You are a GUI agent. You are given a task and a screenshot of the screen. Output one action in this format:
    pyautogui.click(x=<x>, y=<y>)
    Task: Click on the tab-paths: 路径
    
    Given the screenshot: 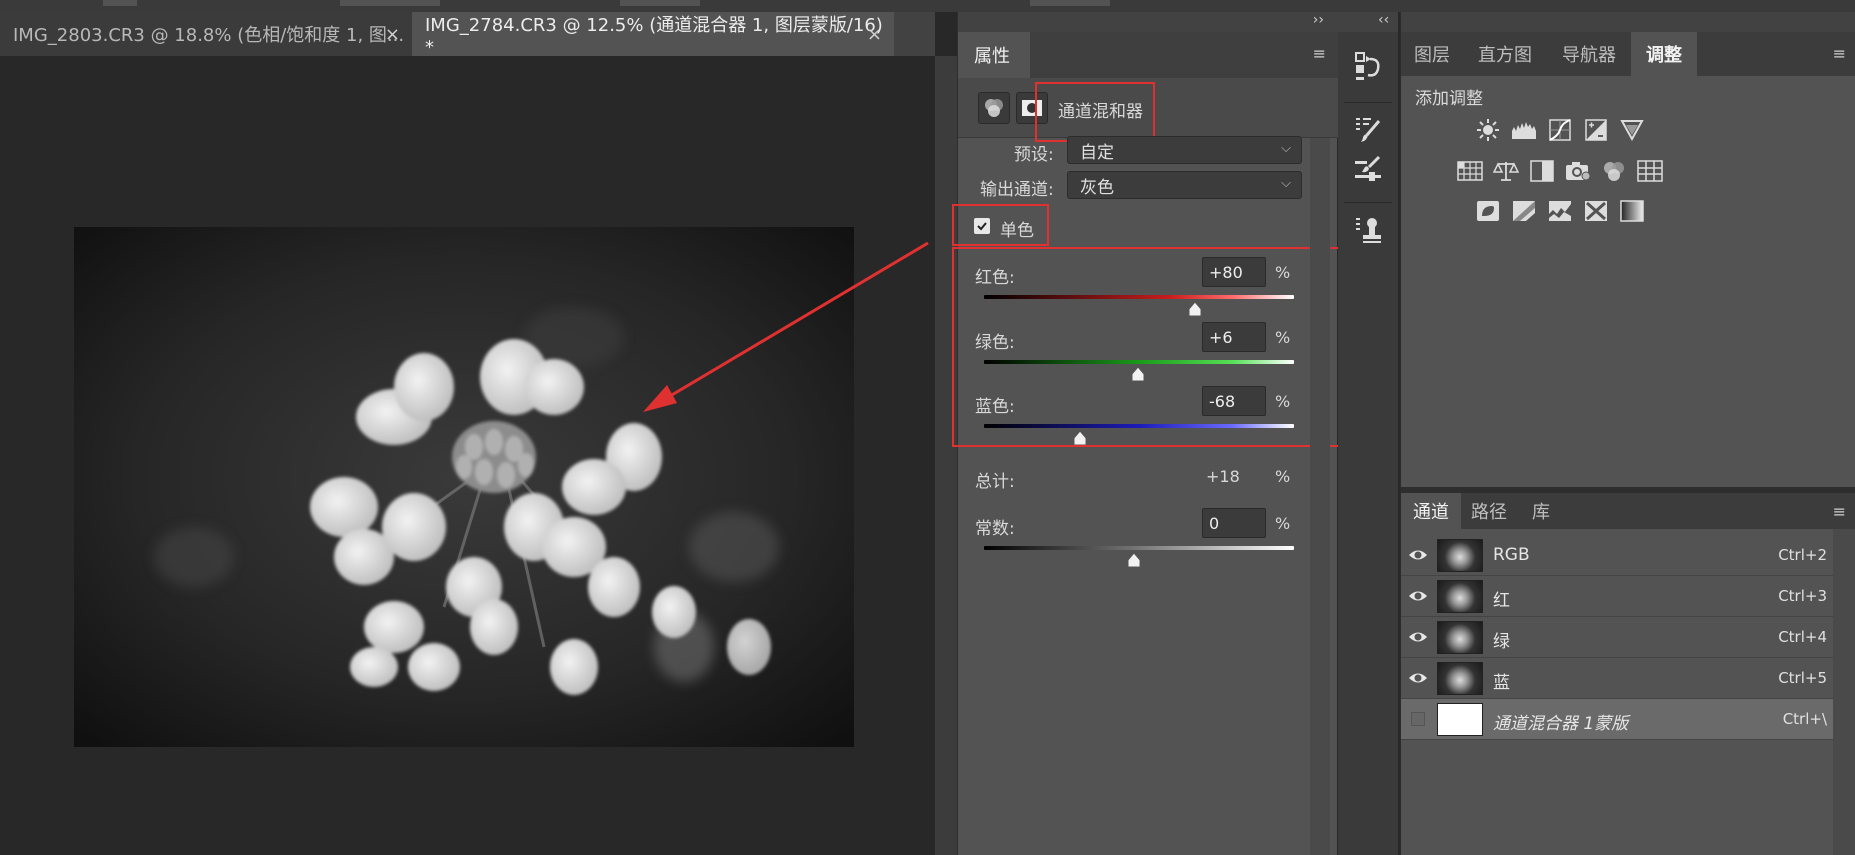 What is the action you would take?
    pyautogui.click(x=1489, y=511)
    